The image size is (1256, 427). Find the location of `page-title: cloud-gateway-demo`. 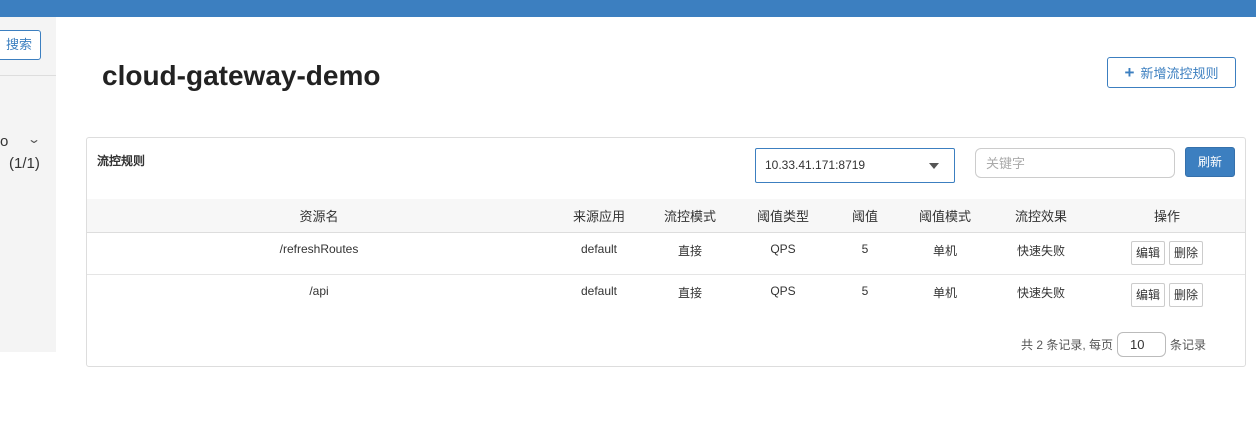

page-title: cloud-gateway-demo is located at coordinates (241, 75).